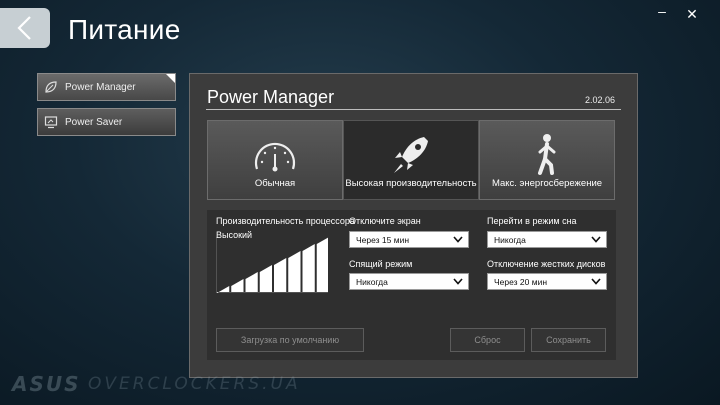 This screenshot has width=720, height=405. What do you see at coordinates (51, 122) in the screenshot?
I see `monitor-icon` at bounding box center [51, 122].